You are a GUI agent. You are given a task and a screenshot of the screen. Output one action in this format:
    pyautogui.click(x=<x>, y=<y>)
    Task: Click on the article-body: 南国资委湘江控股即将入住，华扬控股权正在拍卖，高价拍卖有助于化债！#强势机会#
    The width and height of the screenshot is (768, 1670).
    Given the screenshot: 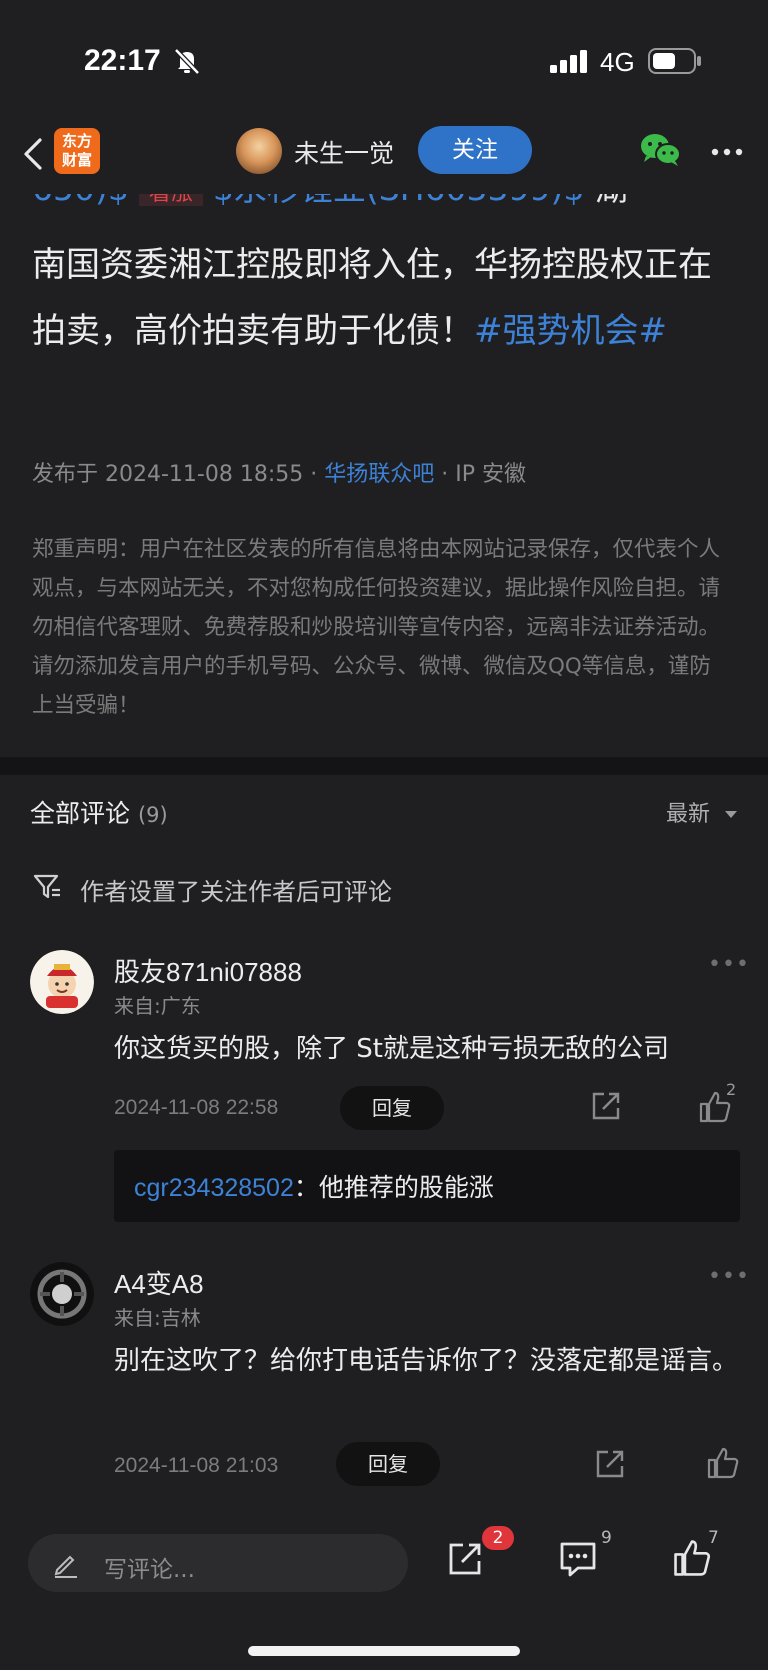 What is the action you would take?
    pyautogui.click(x=387, y=298)
    